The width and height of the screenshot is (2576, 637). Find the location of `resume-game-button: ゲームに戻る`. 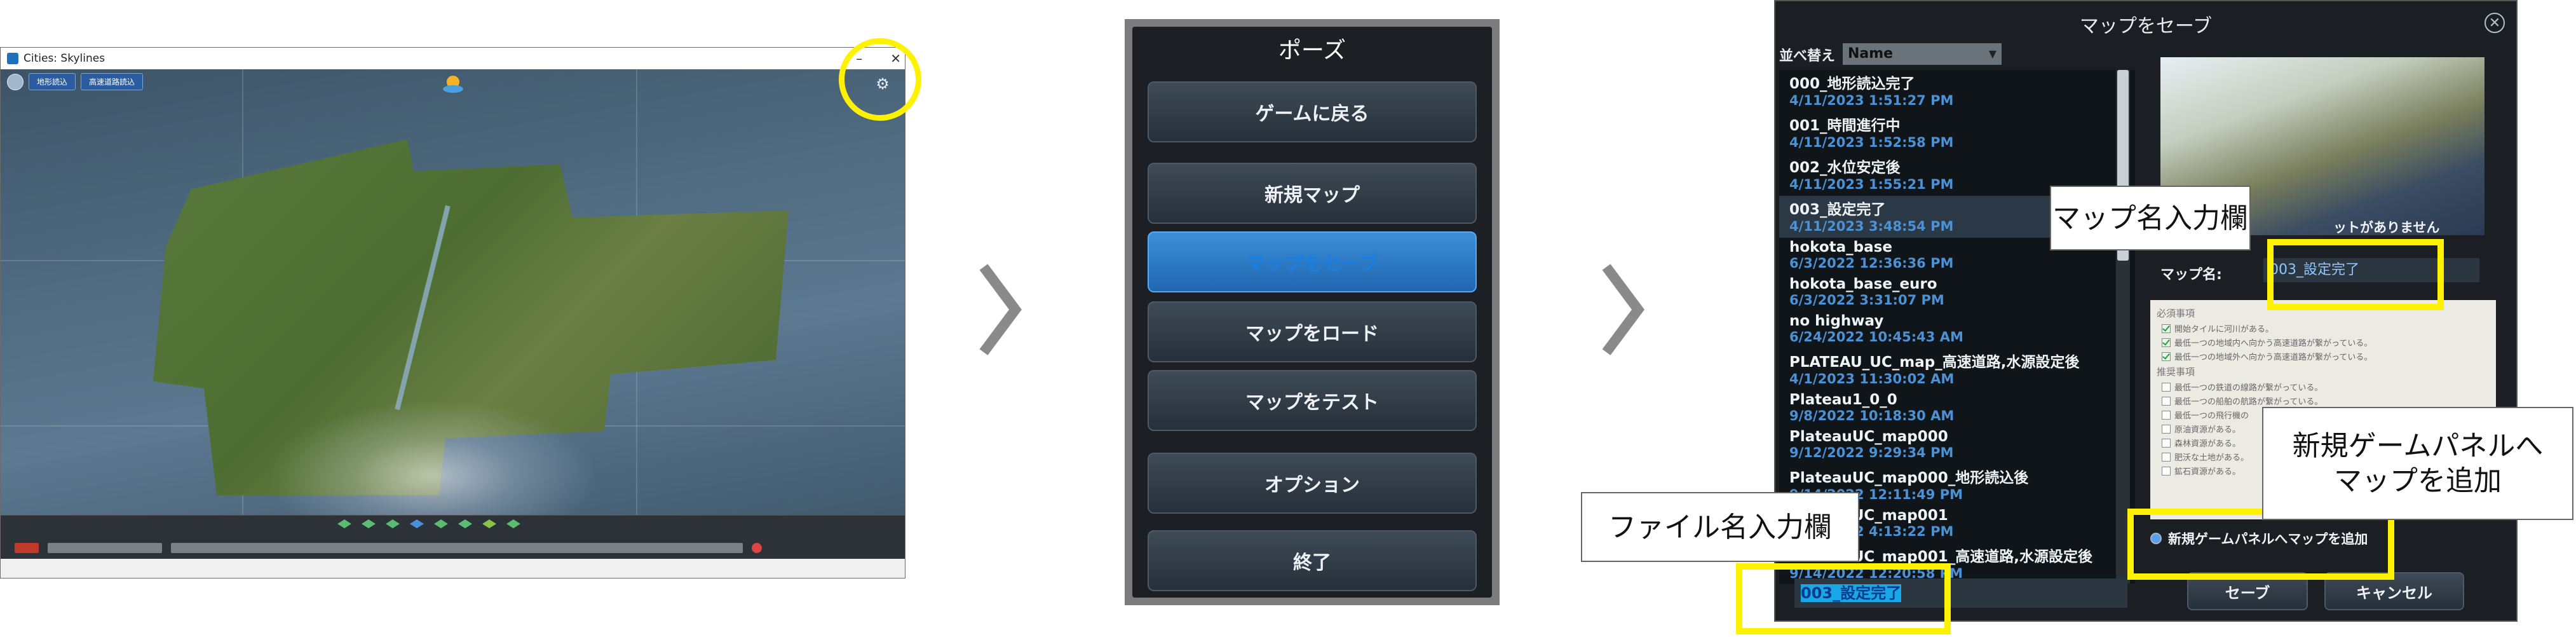

resume-game-button: ゲームに戻る is located at coordinates (1312, 112).